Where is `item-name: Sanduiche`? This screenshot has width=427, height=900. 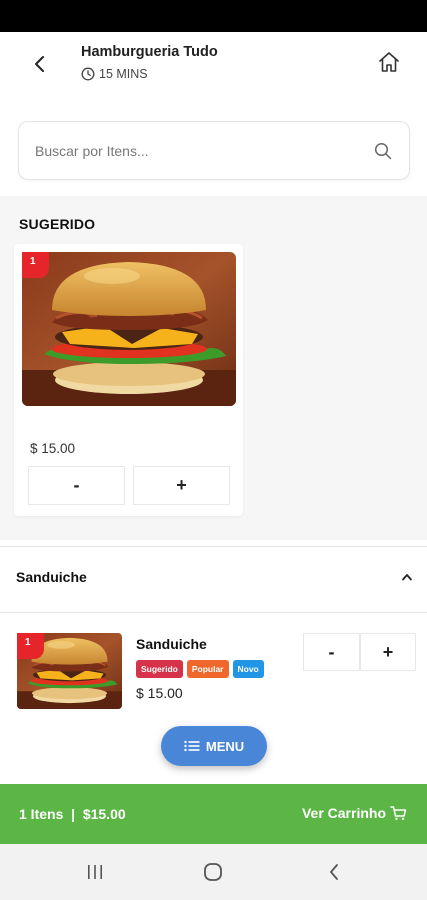 item-name: Sanduiche is located at coordinates (171, 644).